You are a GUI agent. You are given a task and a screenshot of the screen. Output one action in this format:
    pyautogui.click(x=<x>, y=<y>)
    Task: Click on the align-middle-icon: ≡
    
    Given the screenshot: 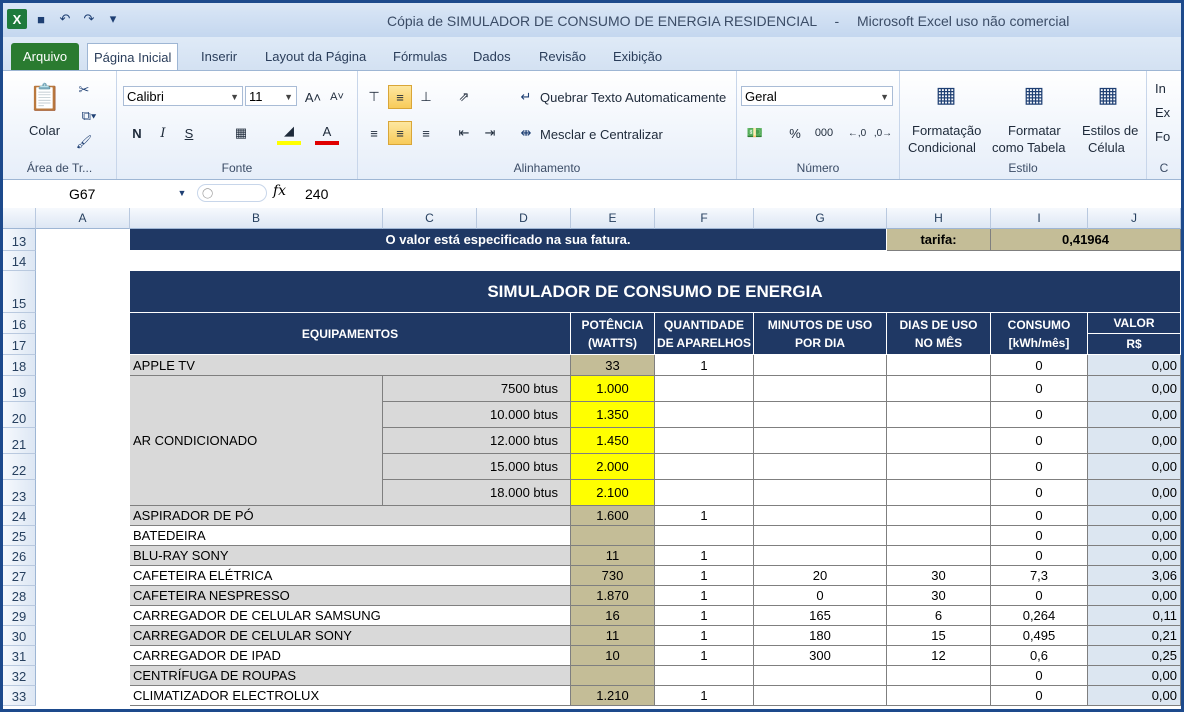 What is the action you would take?
    pyautogui.click(x=400, y=97)
    